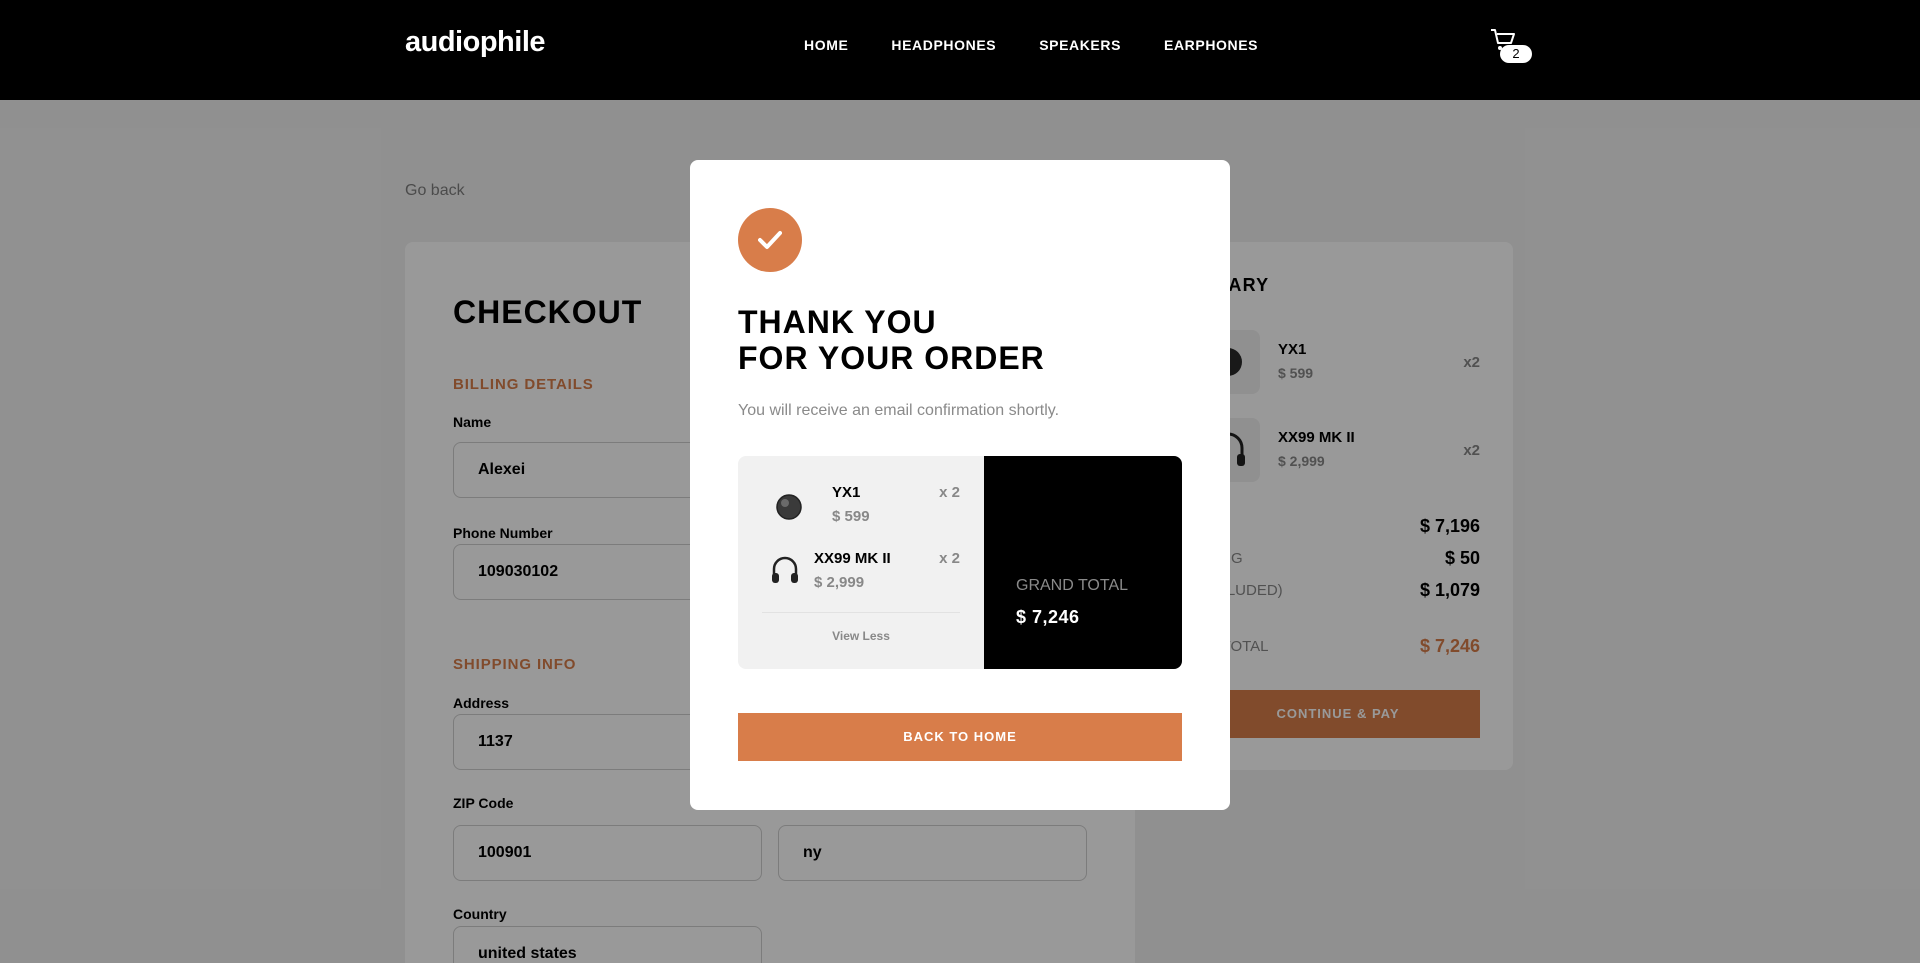  Describe the element at coordinates (852, 558) in the screenshot. I see `order-item-name: XX99 MK II` at that location.